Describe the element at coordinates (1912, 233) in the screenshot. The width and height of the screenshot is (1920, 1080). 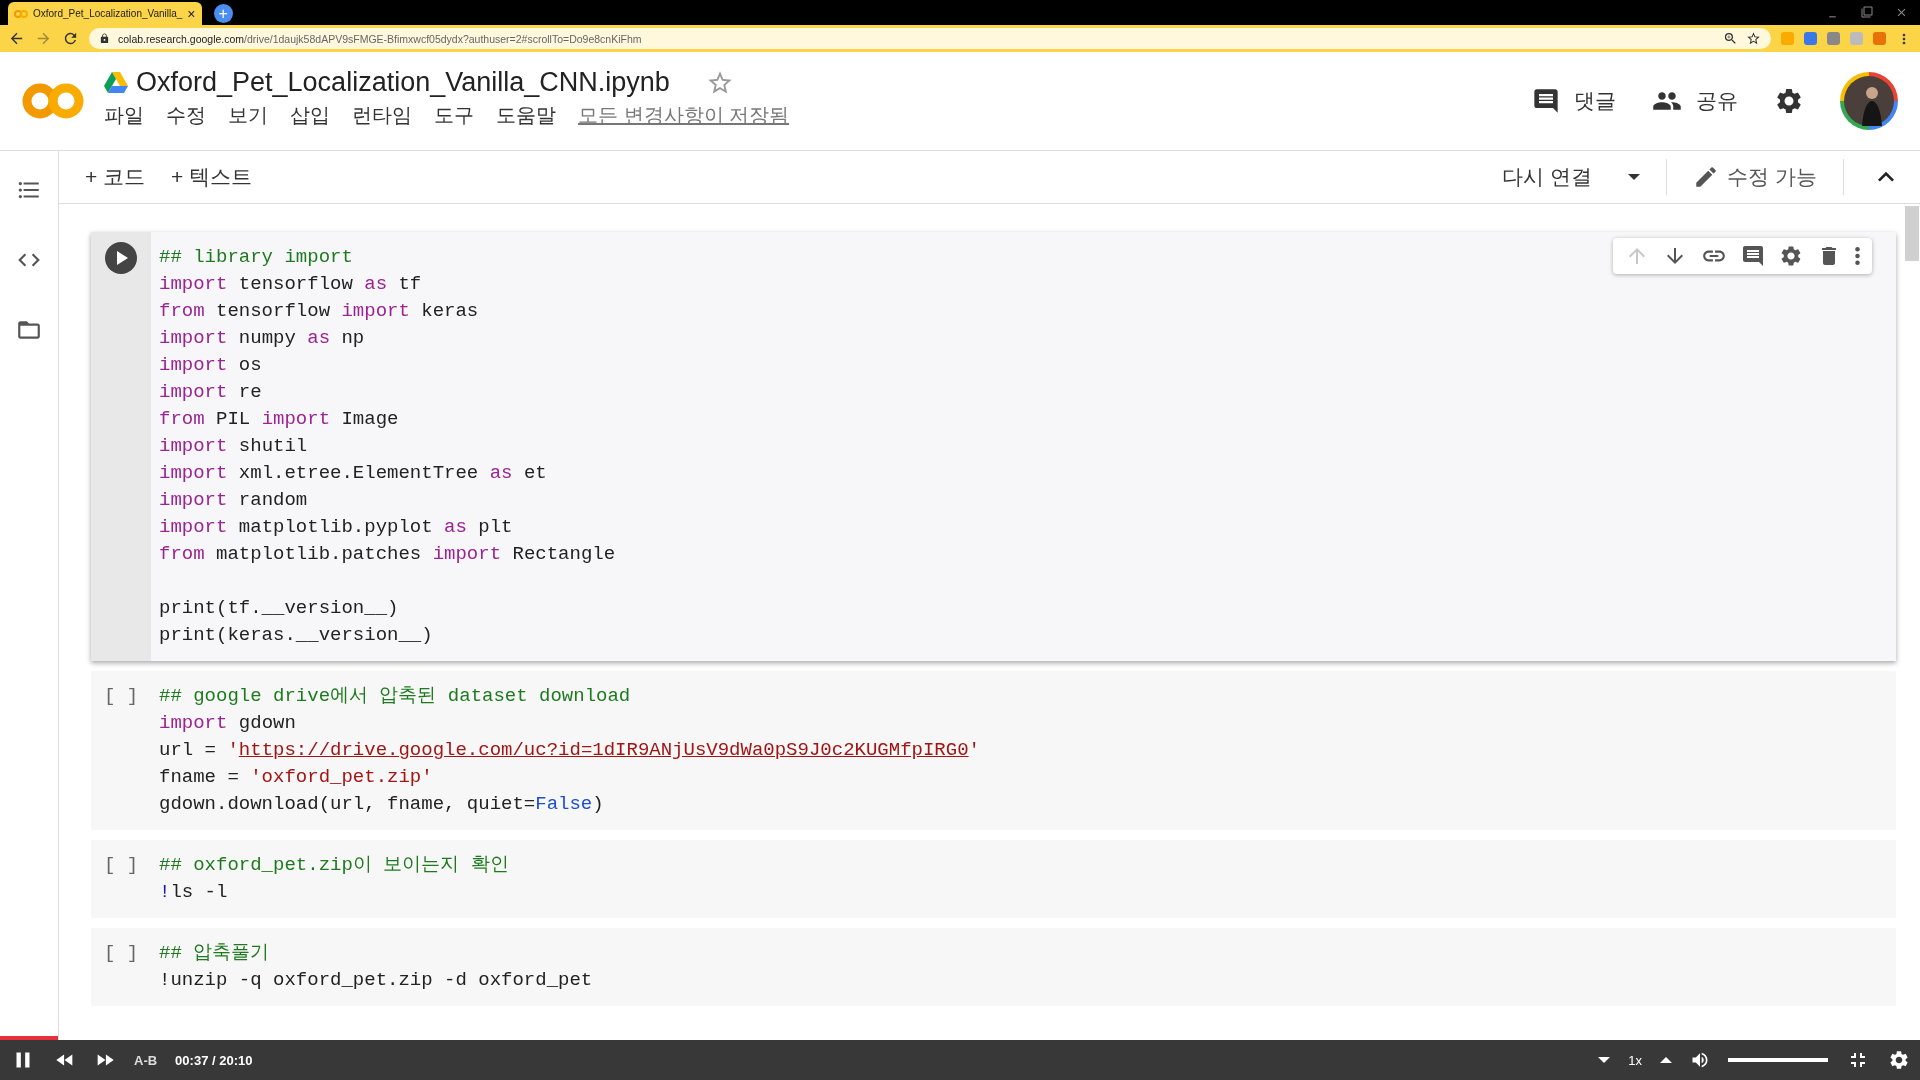
I see `scrollbar-thumb` at that location.